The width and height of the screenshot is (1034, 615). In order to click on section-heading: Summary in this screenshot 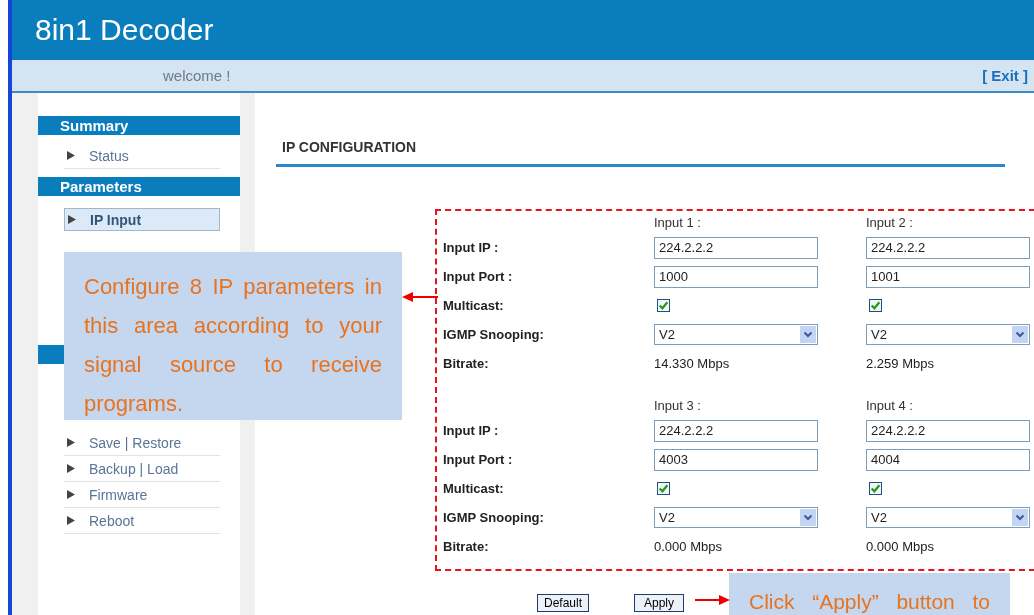, I will do `click(139, 125)`.